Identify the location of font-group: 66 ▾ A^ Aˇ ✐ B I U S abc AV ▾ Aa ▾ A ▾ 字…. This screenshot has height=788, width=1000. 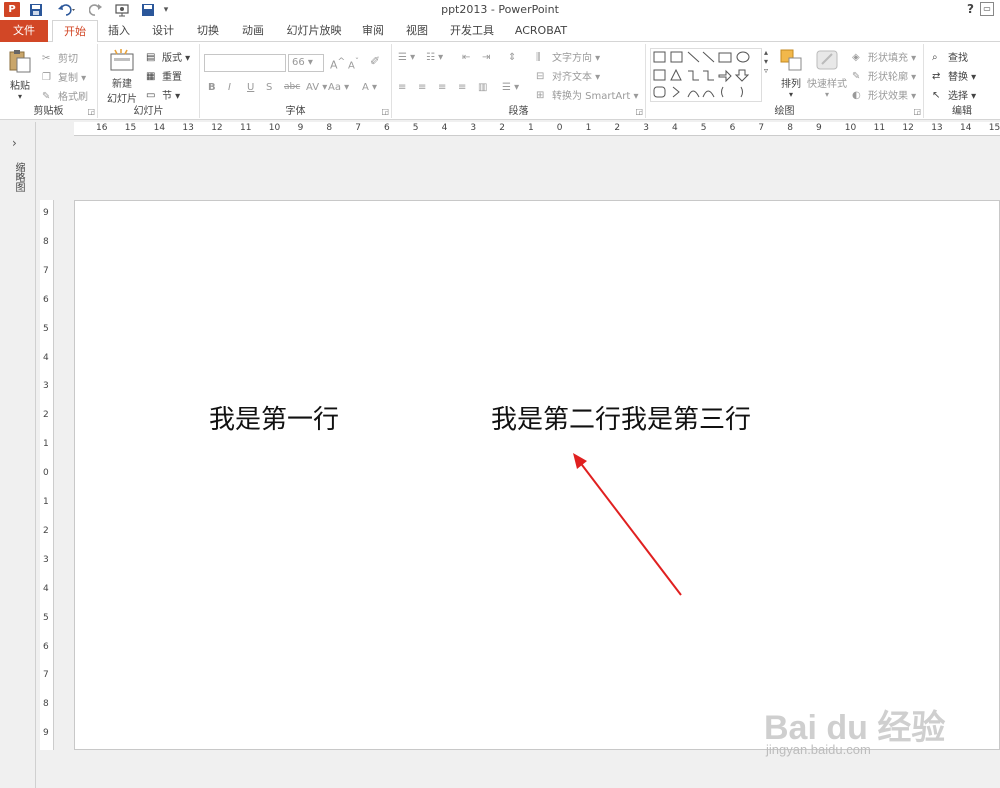
(296, 81).